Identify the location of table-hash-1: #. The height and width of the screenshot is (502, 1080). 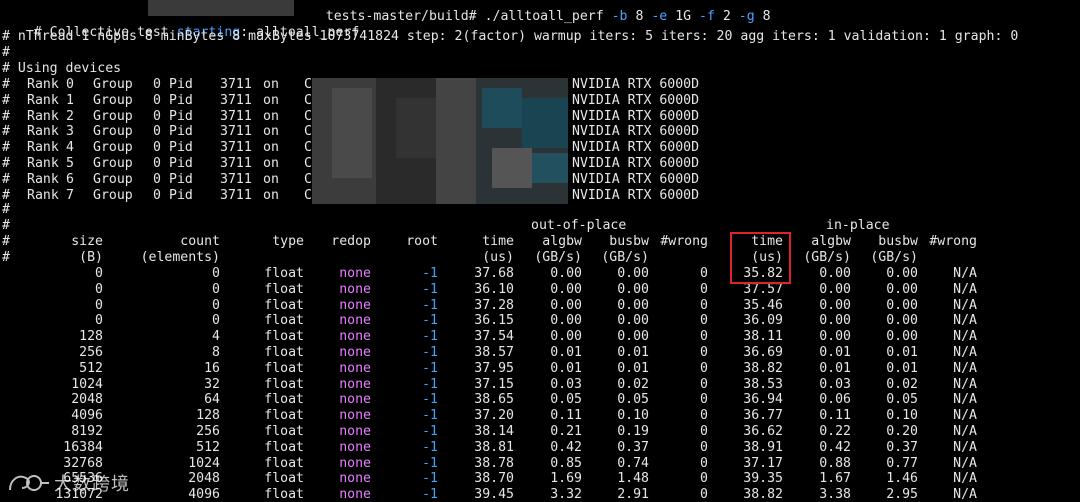
(6, 225).